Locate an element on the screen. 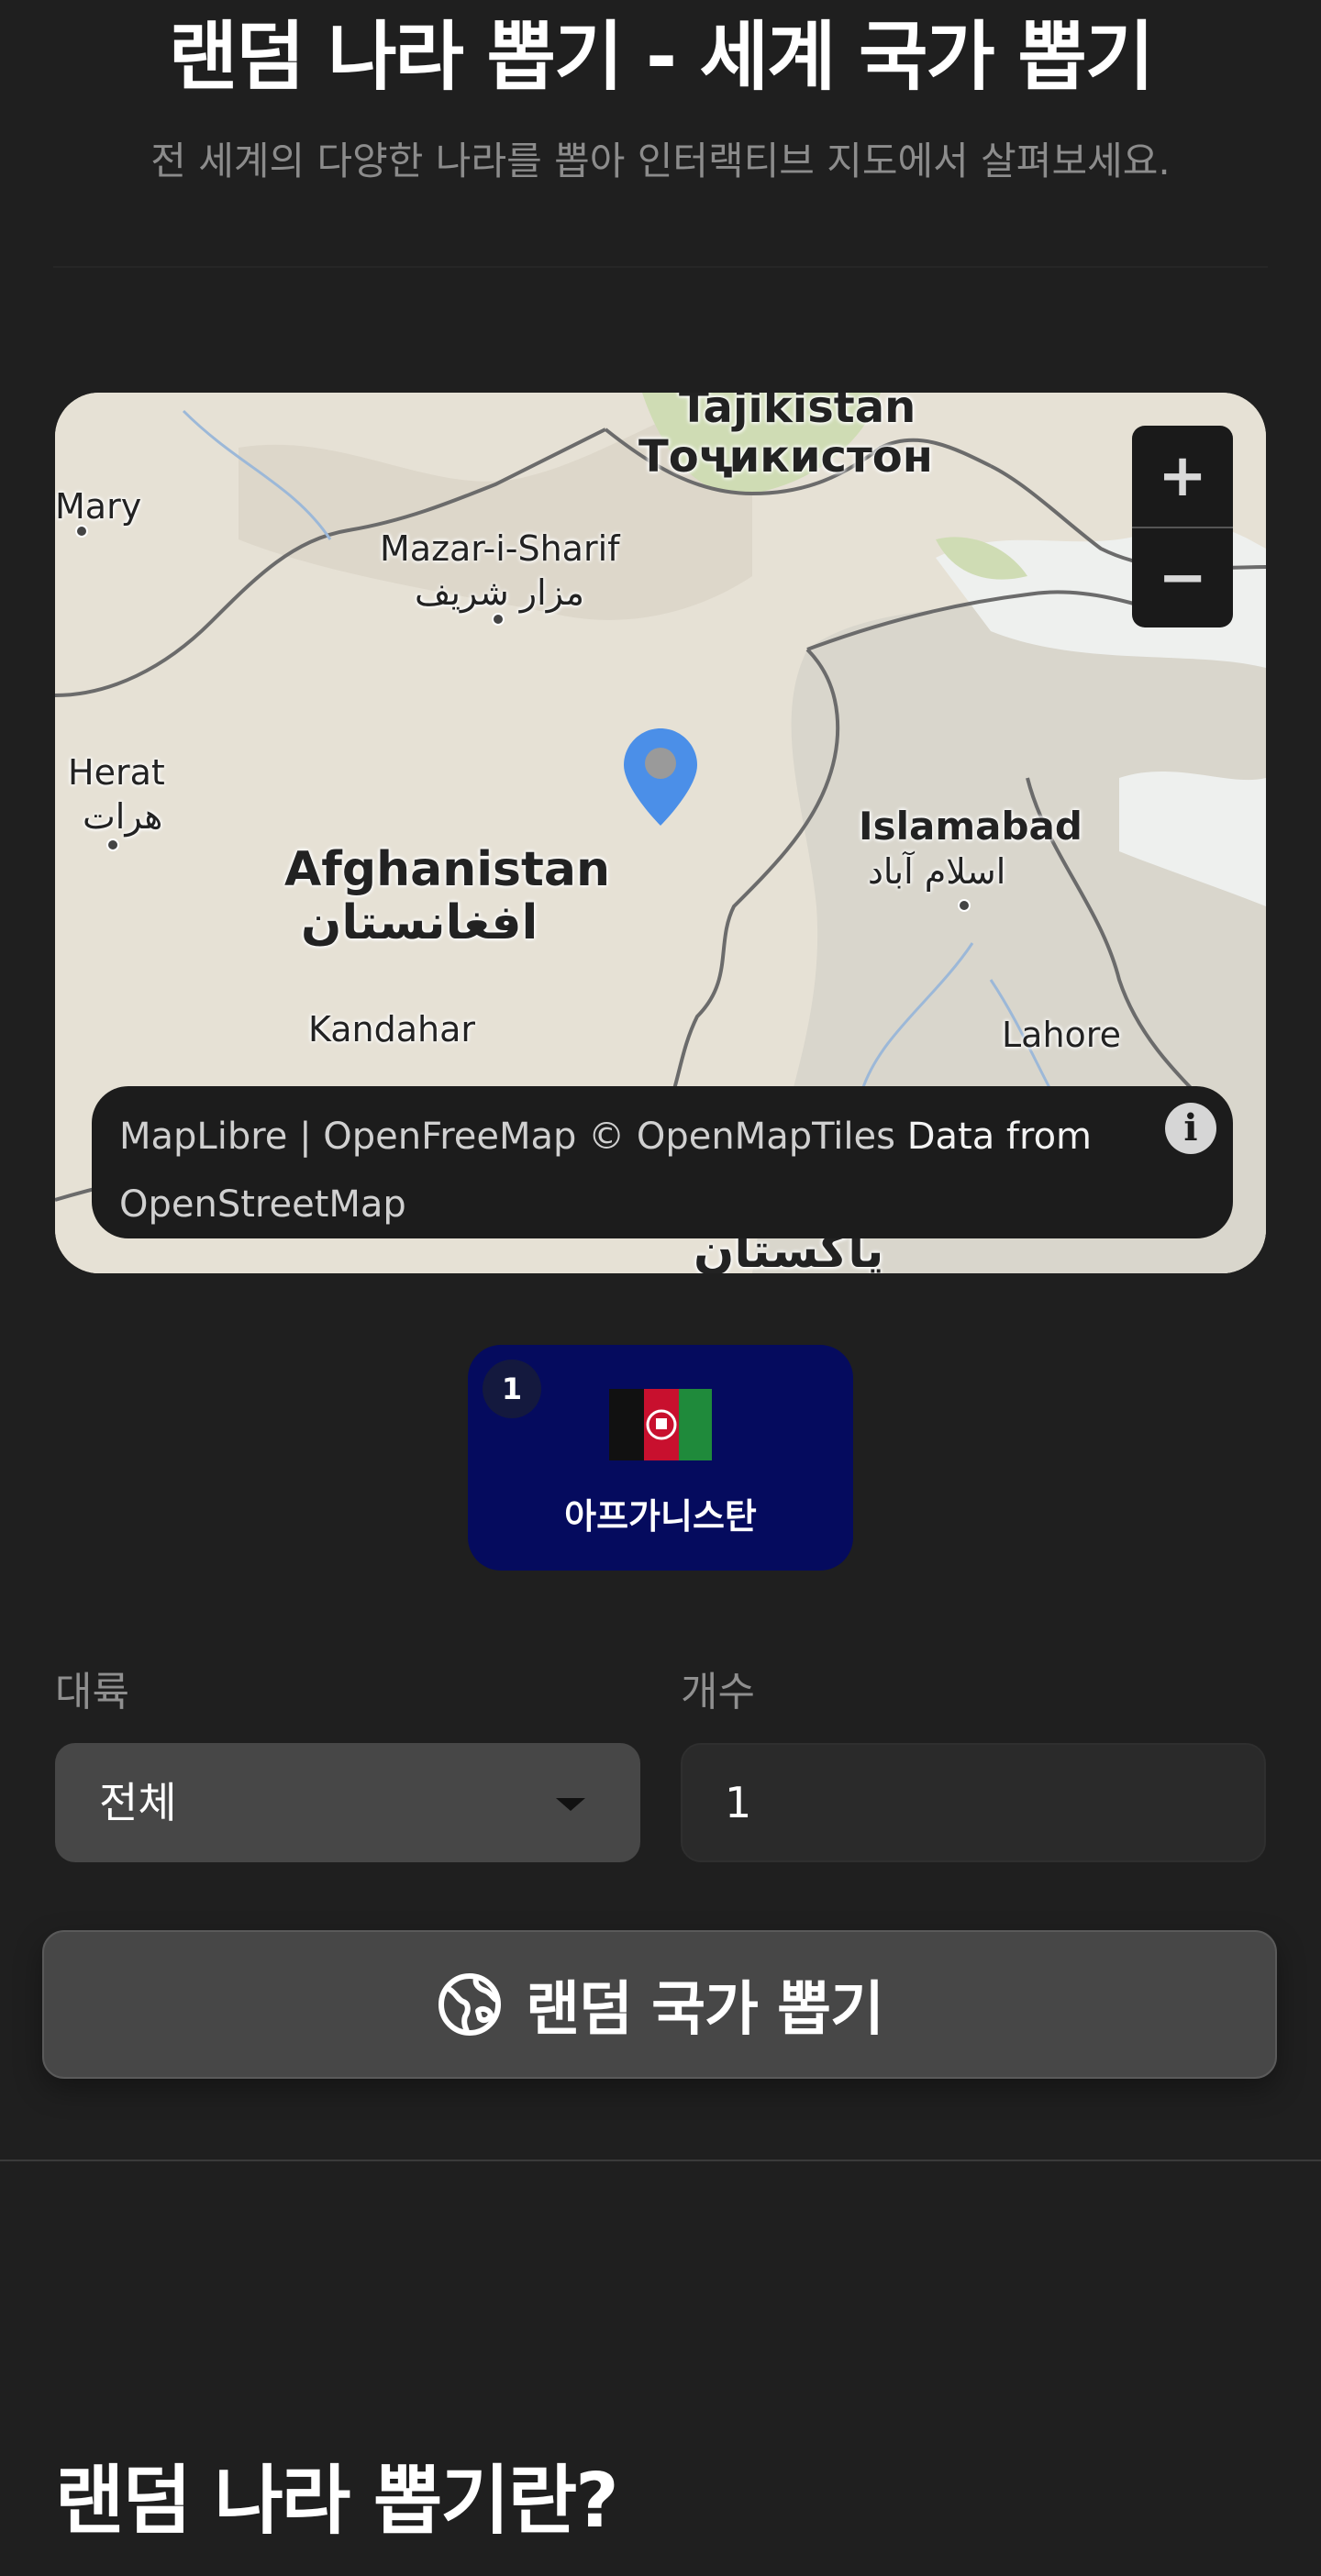  map-label-afghanistan-native: افغانستان is located at coordinates (419, 922).